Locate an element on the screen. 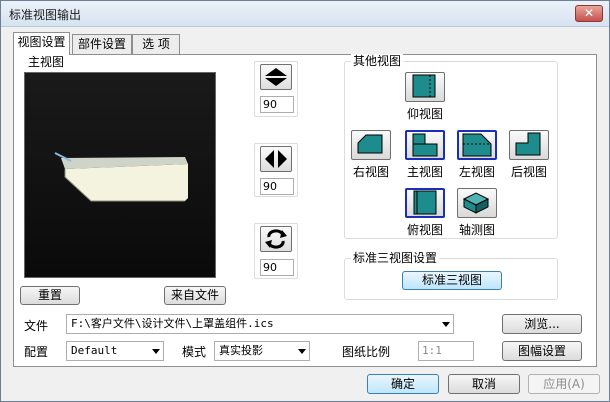 This screenshot has height=402, width=610. left-view-icon is located at coordinates (477, 145).